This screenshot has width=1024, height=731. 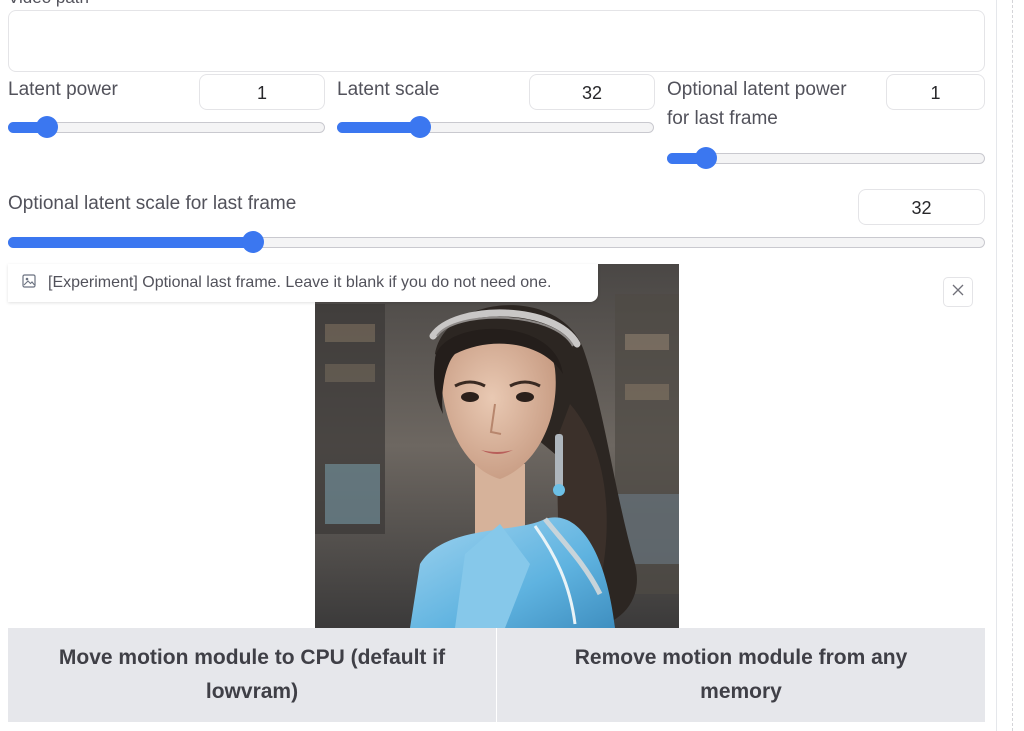 What do you see at coordinates (262, 92) in the screenshot?
I see `latent-power-input: 1` at bounding box center [262, 92].